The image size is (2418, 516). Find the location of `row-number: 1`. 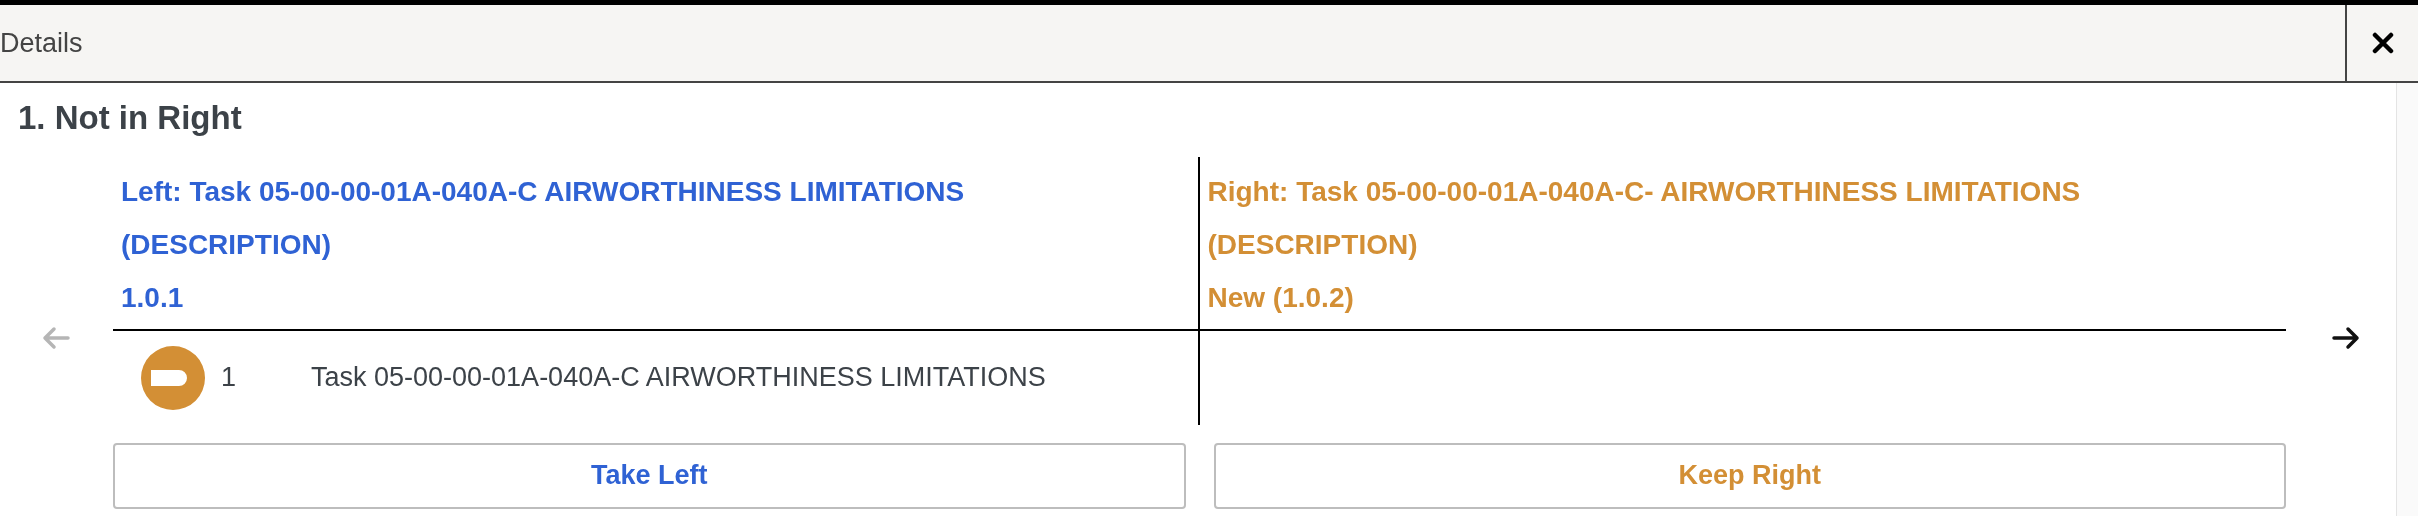

row-number: 1 is located at coordinates (229, 378).